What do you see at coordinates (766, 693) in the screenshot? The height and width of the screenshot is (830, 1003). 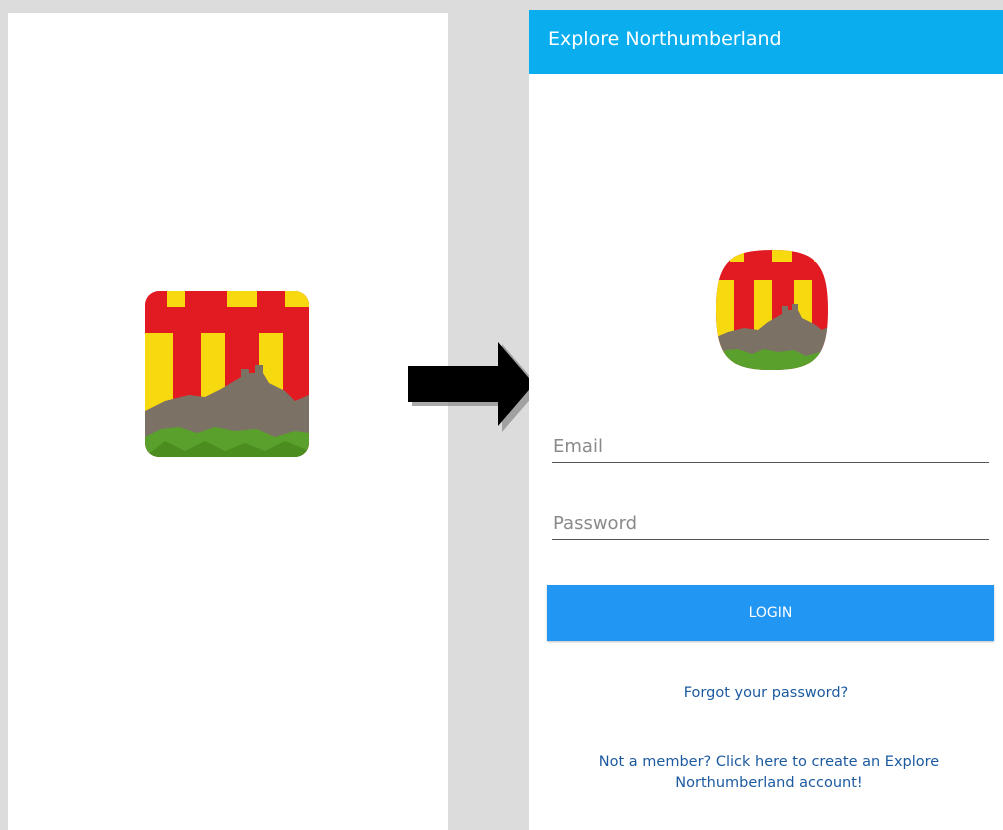 I see `forgot-password-link: Forgot your password?` at bounding box center [766, 693].